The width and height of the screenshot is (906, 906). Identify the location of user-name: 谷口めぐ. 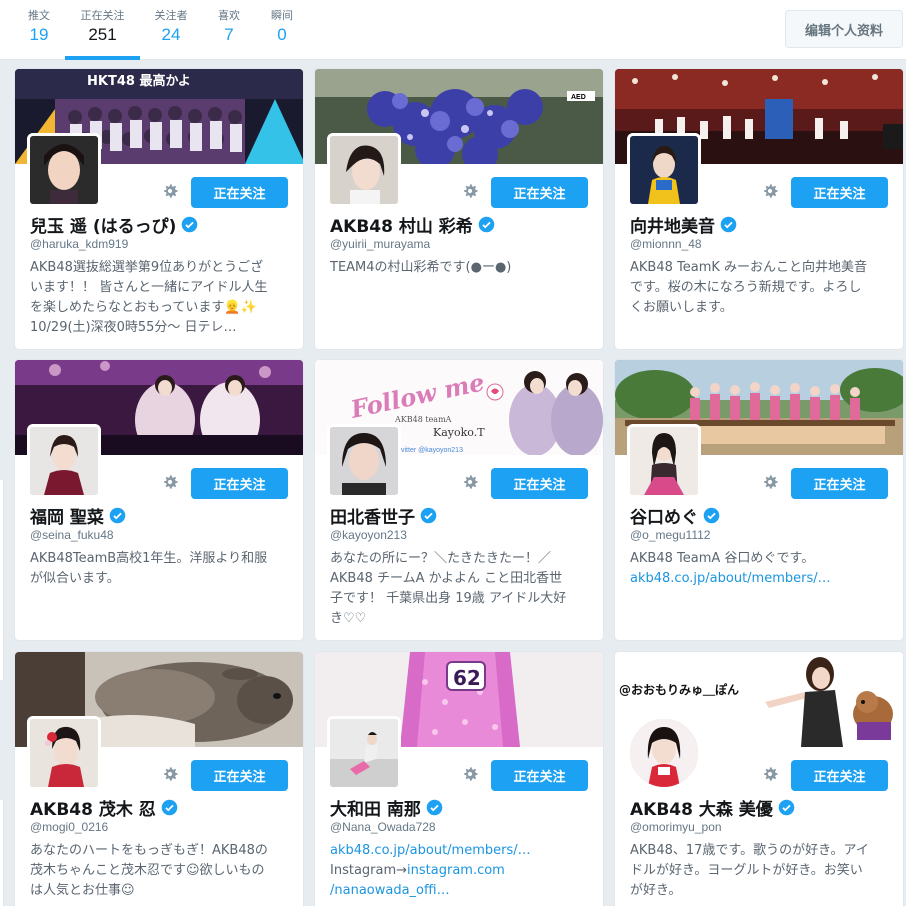
(675, 515).